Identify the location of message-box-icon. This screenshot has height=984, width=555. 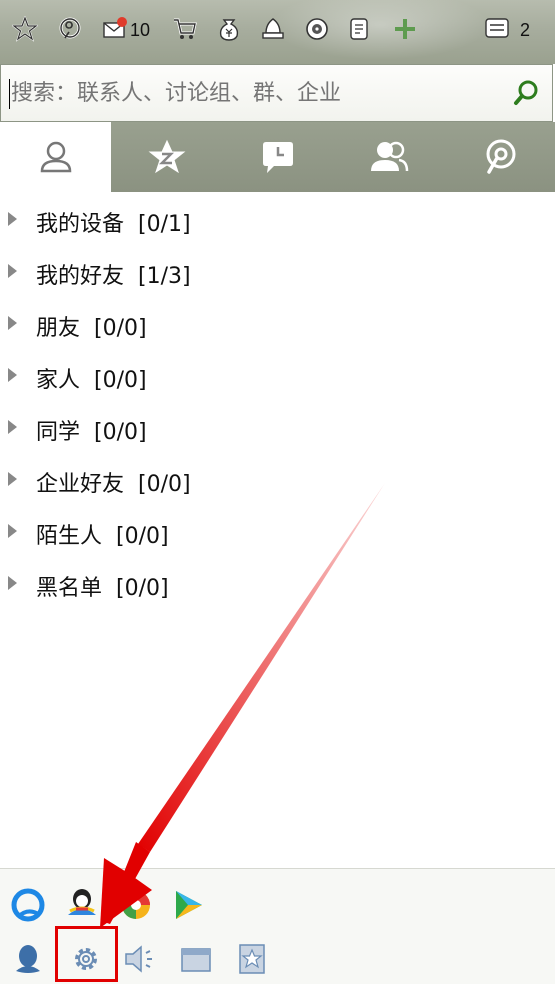
(497, 29).